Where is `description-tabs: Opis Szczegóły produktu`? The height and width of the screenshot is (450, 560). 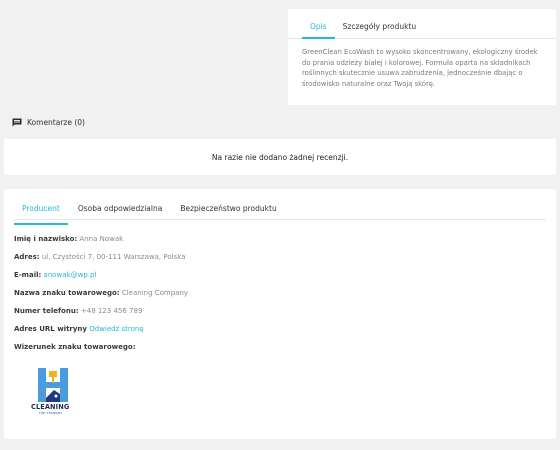 description-tabs: Opis Szczegóły produktu is located at coordinates (422, 27).